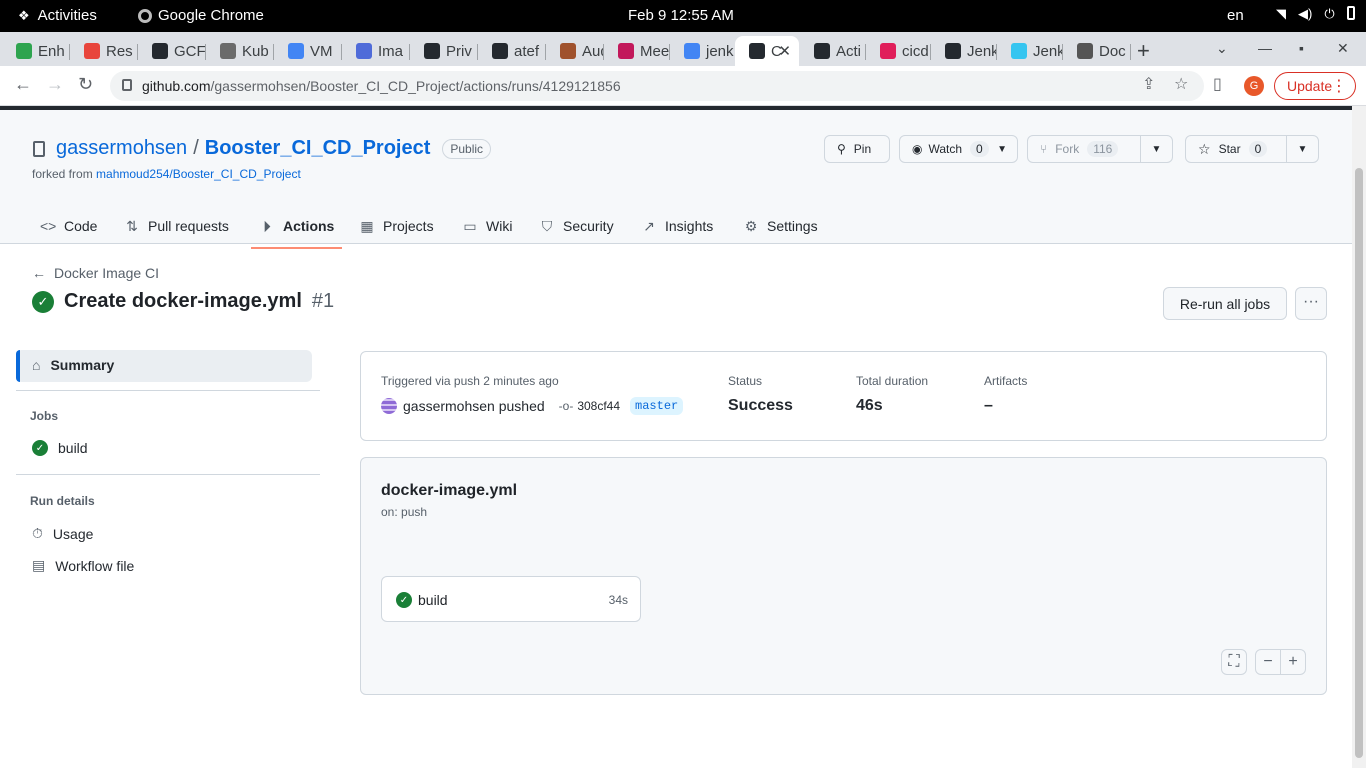  I want to click on sidebar-item-build: ✓ build, so click(60, 448).